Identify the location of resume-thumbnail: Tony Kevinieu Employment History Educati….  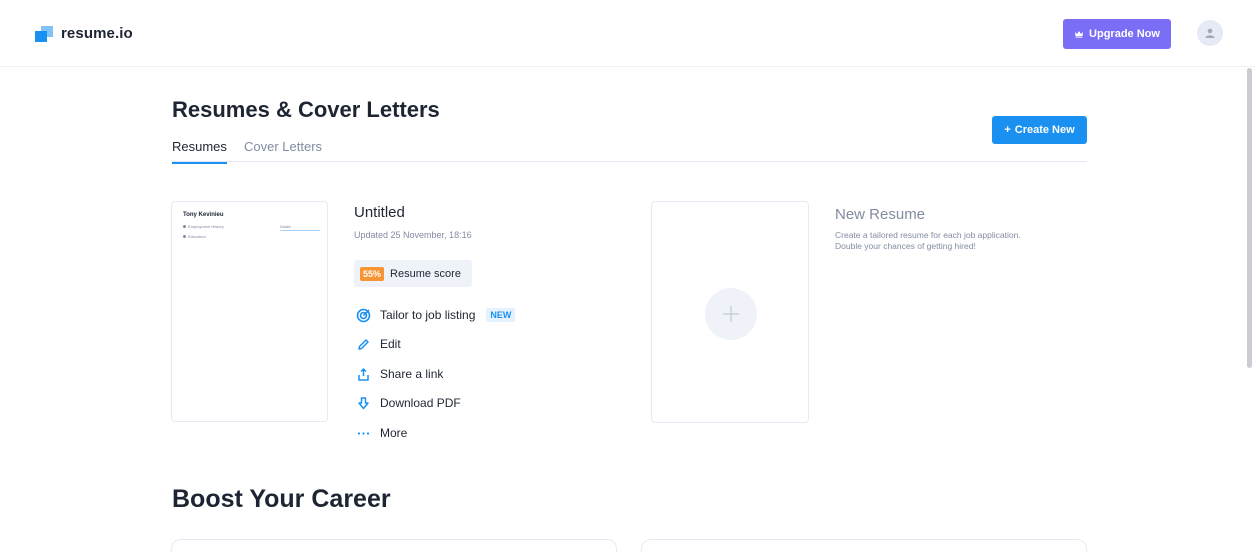
(249, 311).